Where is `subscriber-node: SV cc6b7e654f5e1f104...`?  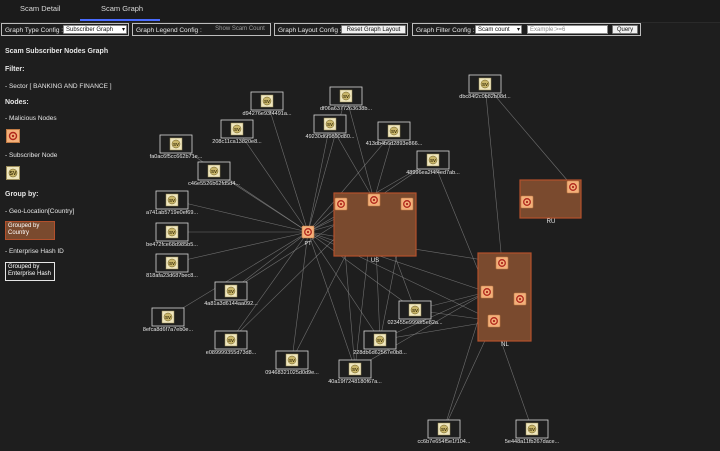 subscriber-node: SV cc6b7e654f5e1f104... is located at coordinates (444, 432).